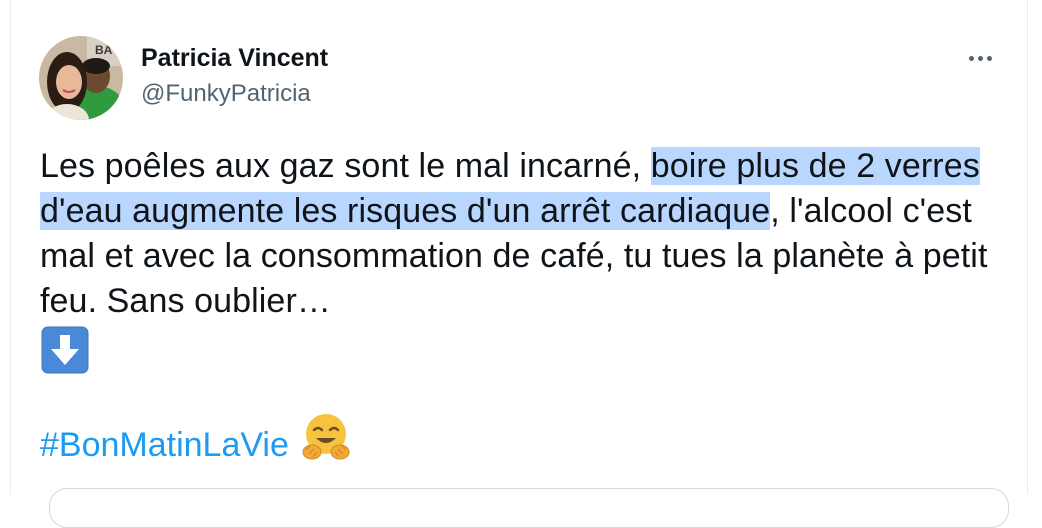 The width and height of the screenshot is (1042, 528). I want to click on author-handle: @FunkyPatricia, so click(226, 94).